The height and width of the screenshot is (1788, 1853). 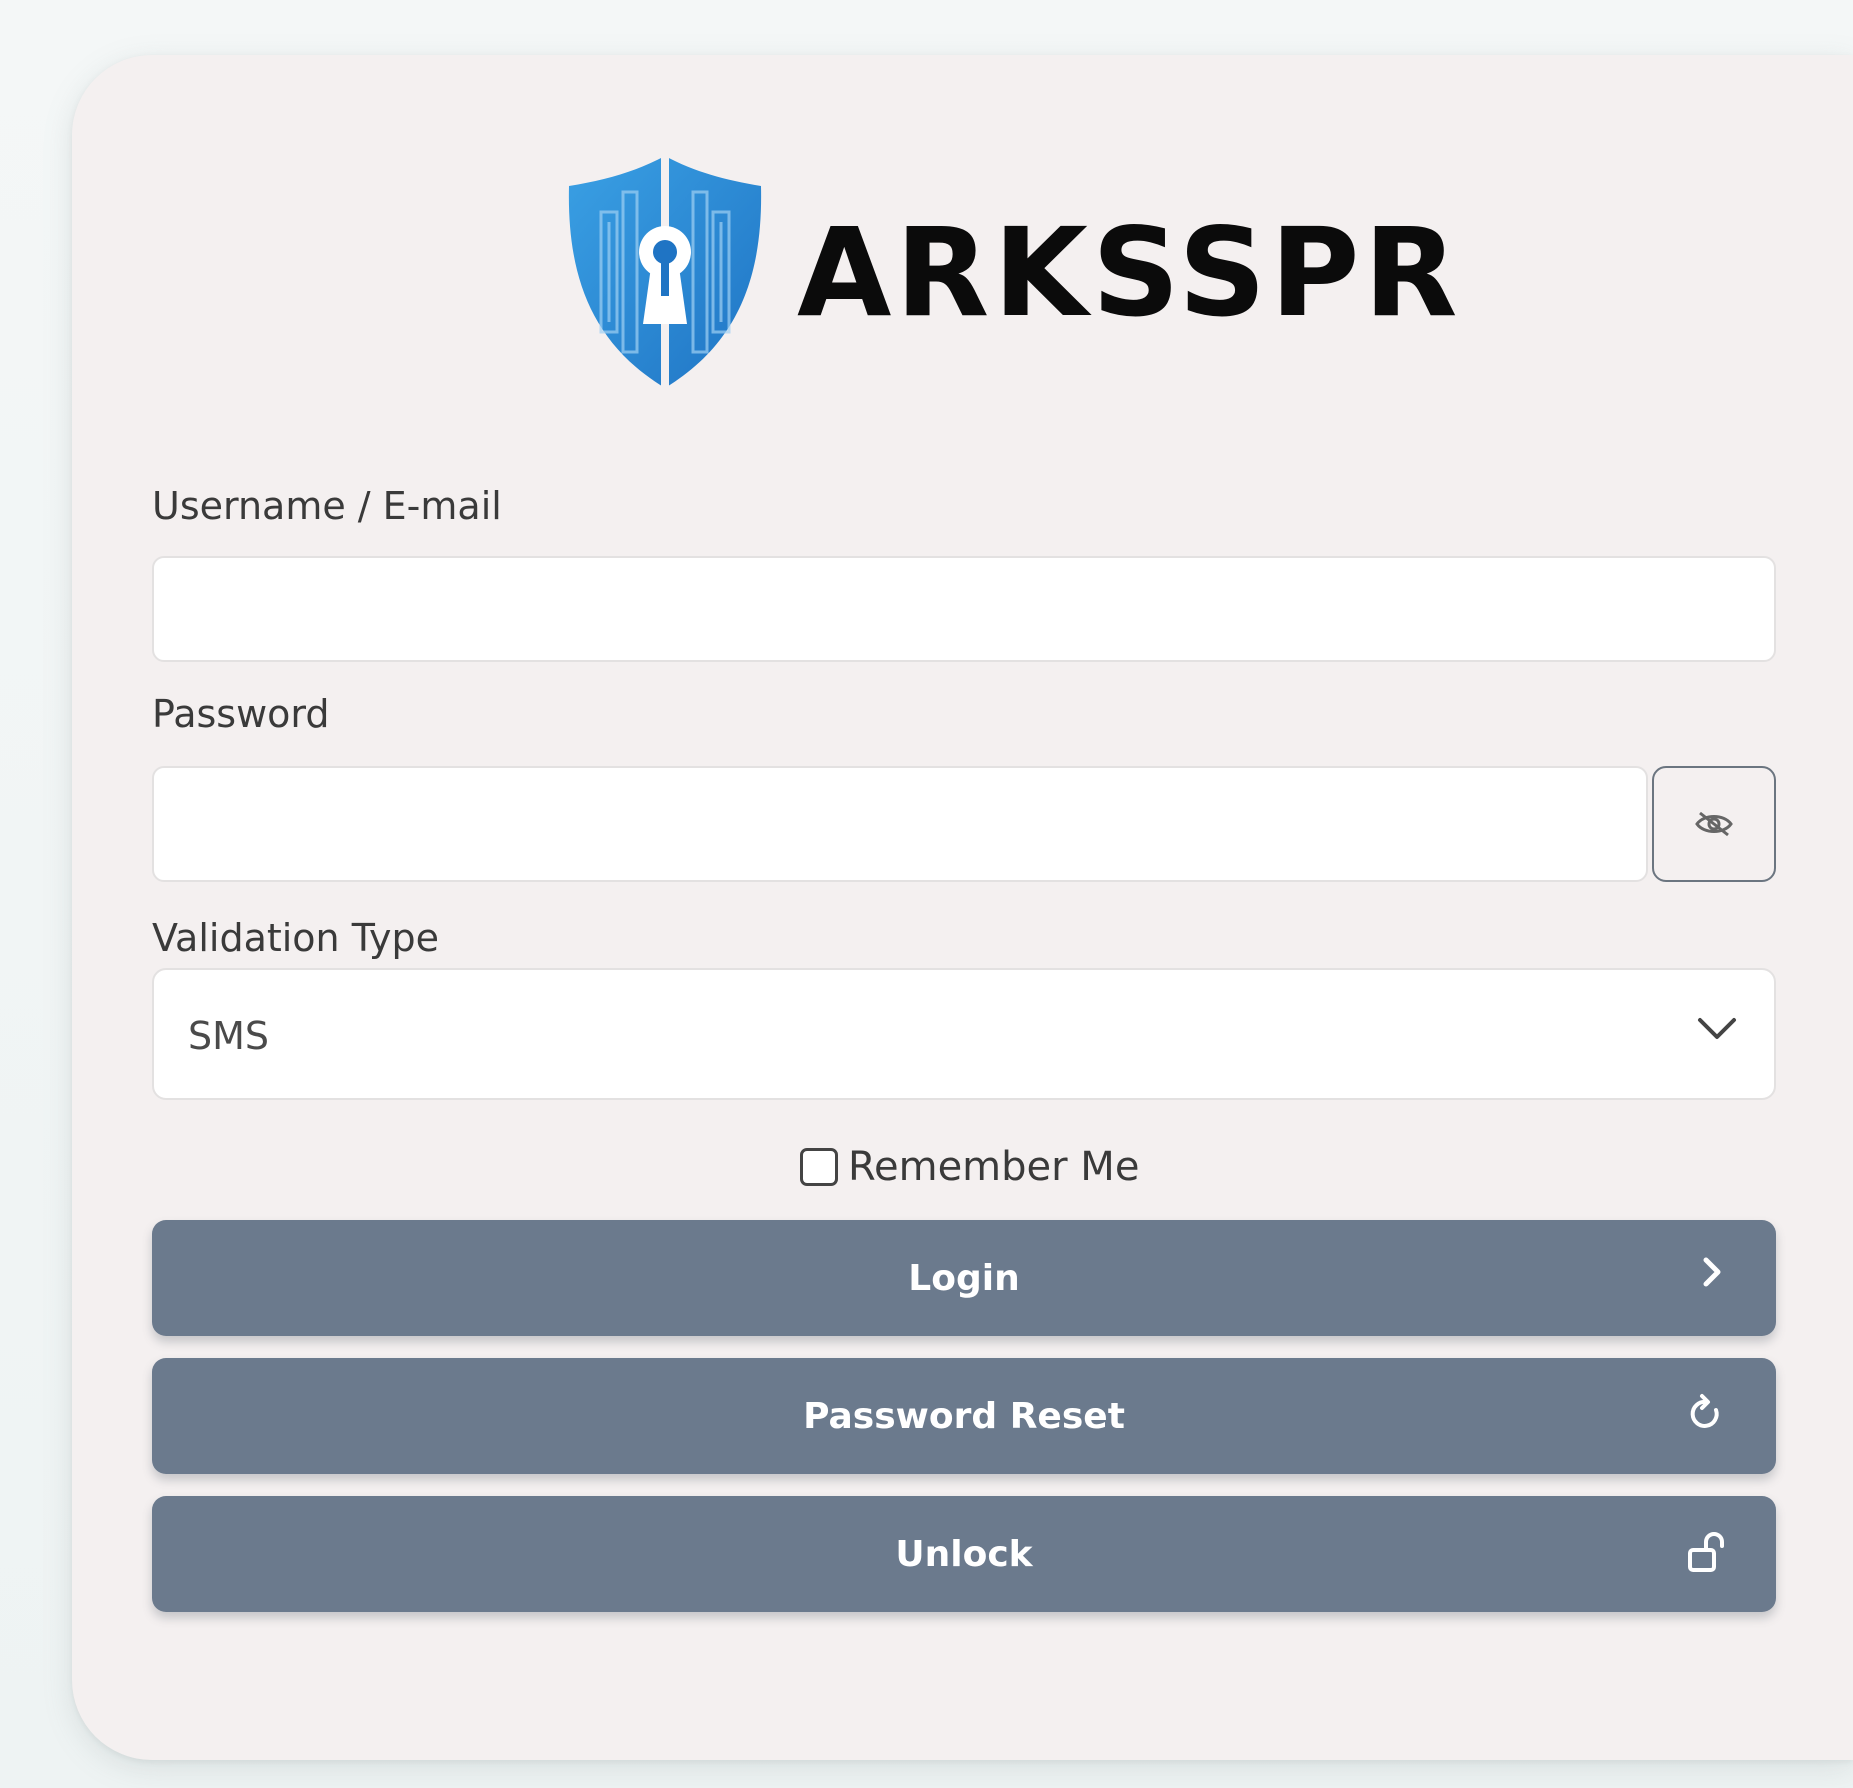 I want to click on unlock-button-label: Unlock, so click(x=964, y=1554).